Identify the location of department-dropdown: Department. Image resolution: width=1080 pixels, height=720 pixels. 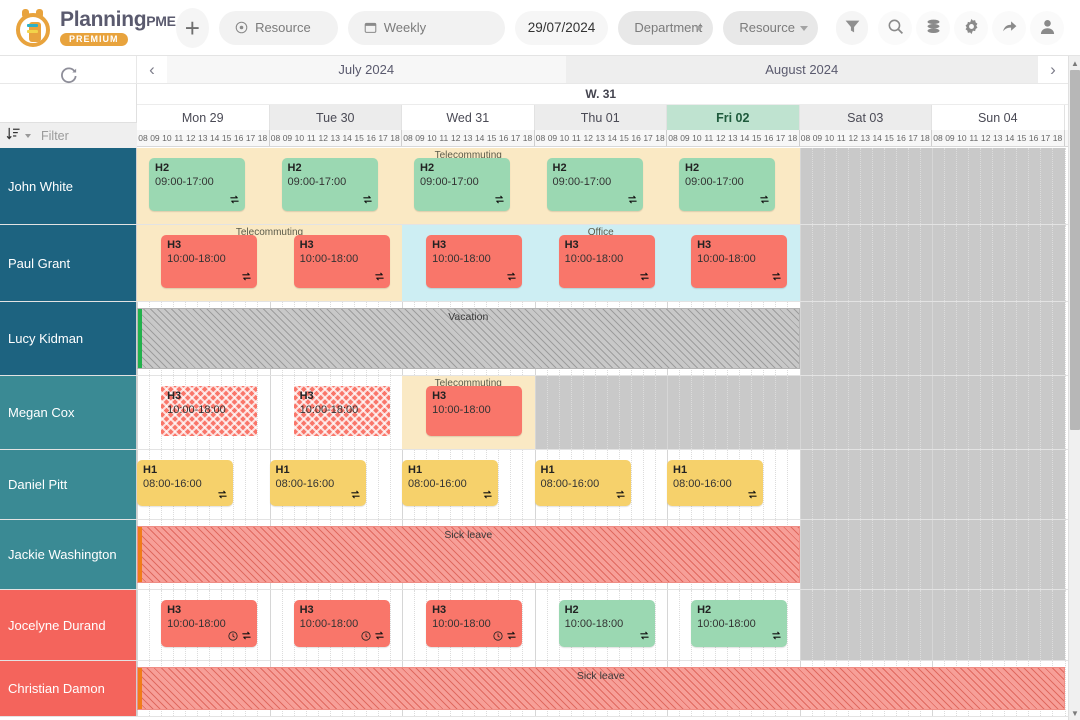
(666, 27).